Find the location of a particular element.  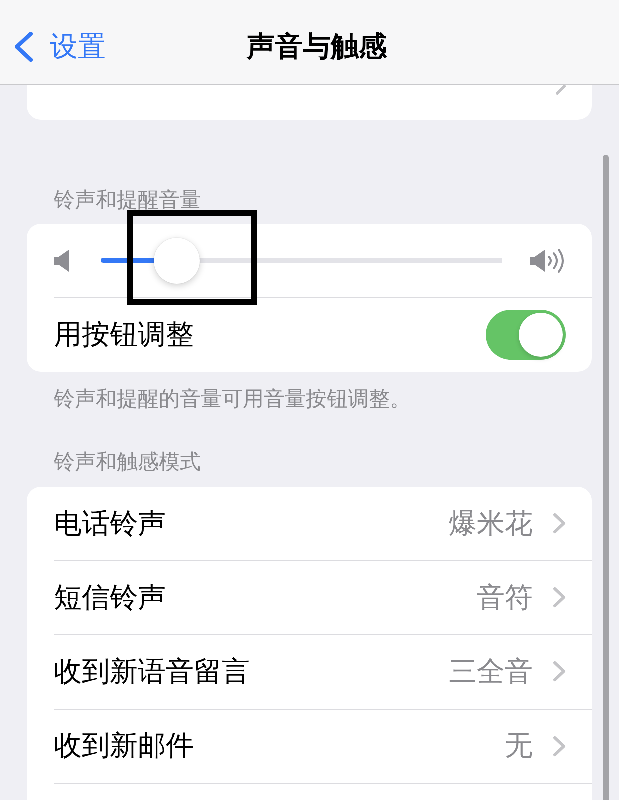

speaker-high-icon is located at coordinates (548, 260).